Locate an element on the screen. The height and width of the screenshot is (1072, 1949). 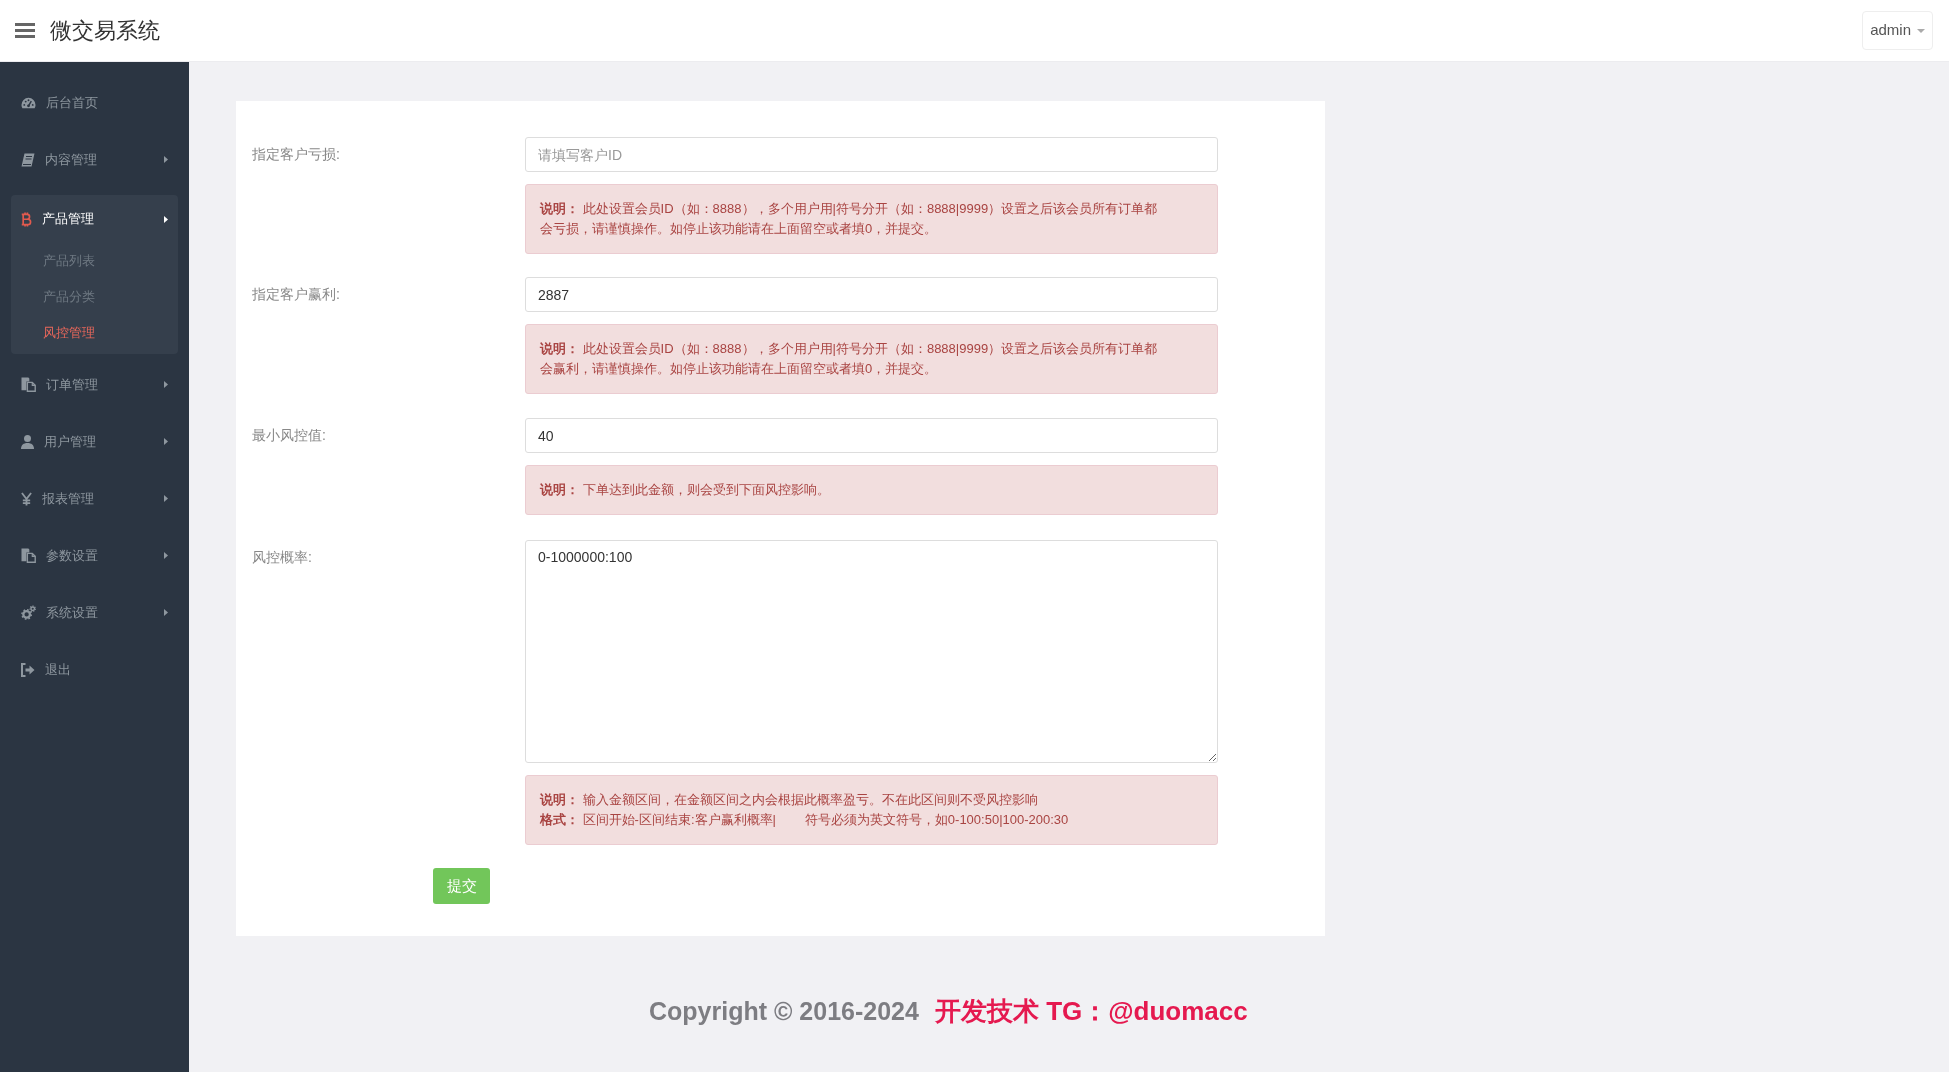
field-label: 最小风控值: is located at coordinates (289, 435).